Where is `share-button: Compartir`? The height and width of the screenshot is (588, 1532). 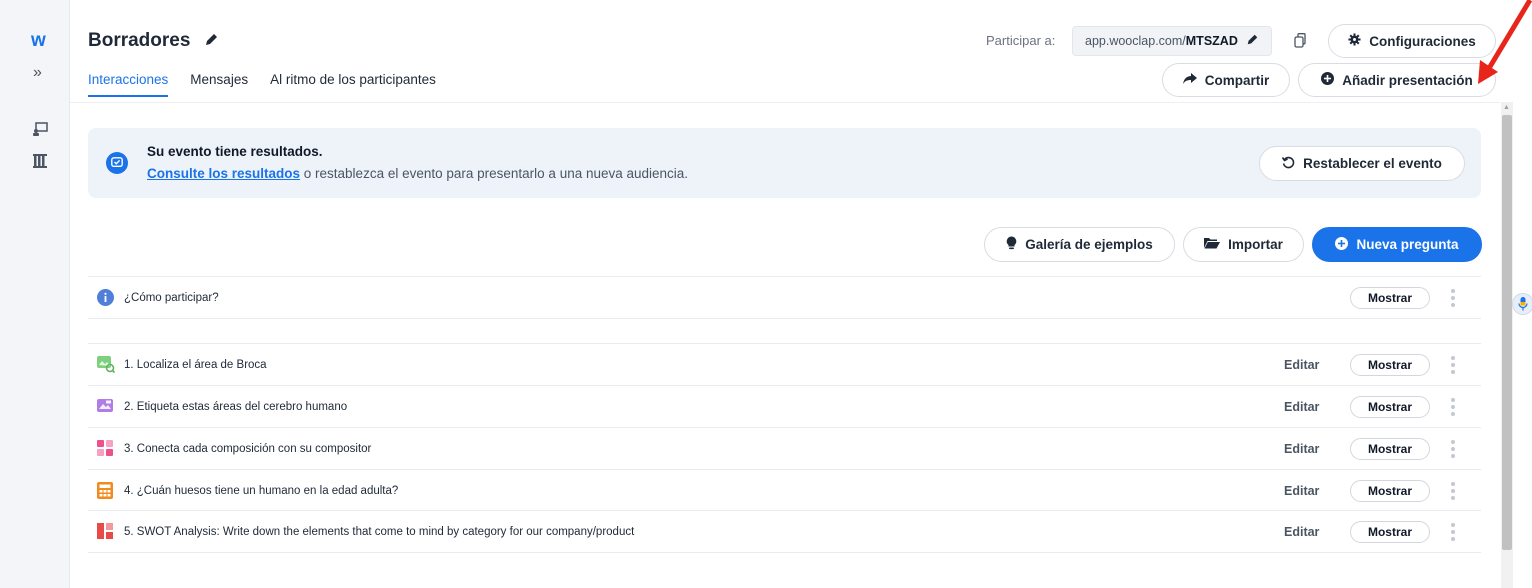 share-button: Compartir is located at coordinates (1226, 80).